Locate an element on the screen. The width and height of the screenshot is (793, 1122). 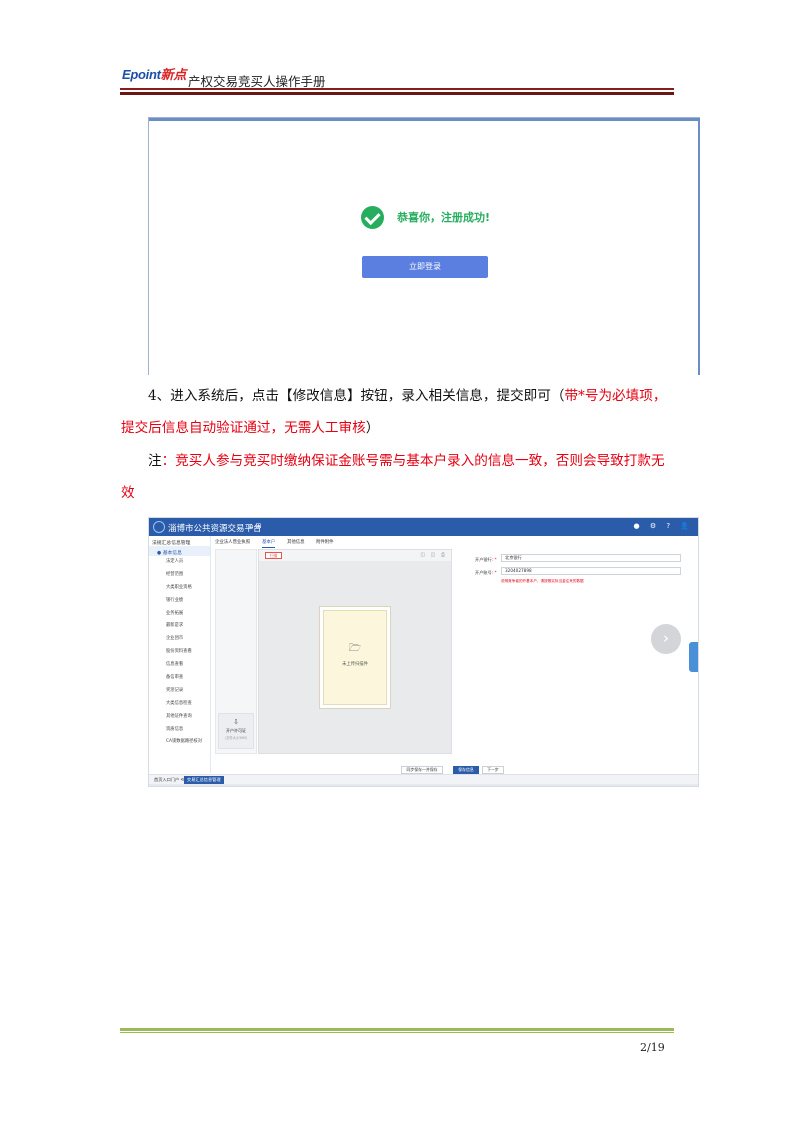
sync-save-button: 同步保存一并保存 is located at coordinates (422, 770).